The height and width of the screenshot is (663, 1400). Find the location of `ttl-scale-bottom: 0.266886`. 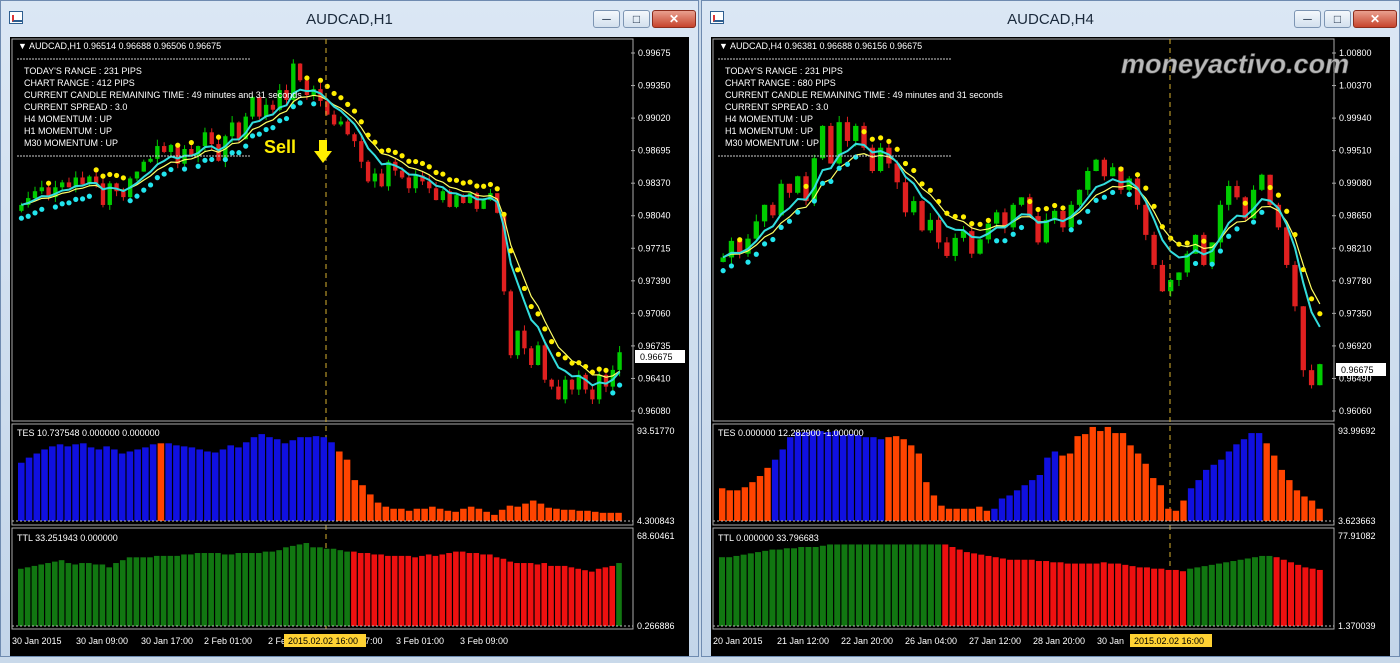

ttl-scale-bottom: 0.266886 is located at coordinates (656, 626).